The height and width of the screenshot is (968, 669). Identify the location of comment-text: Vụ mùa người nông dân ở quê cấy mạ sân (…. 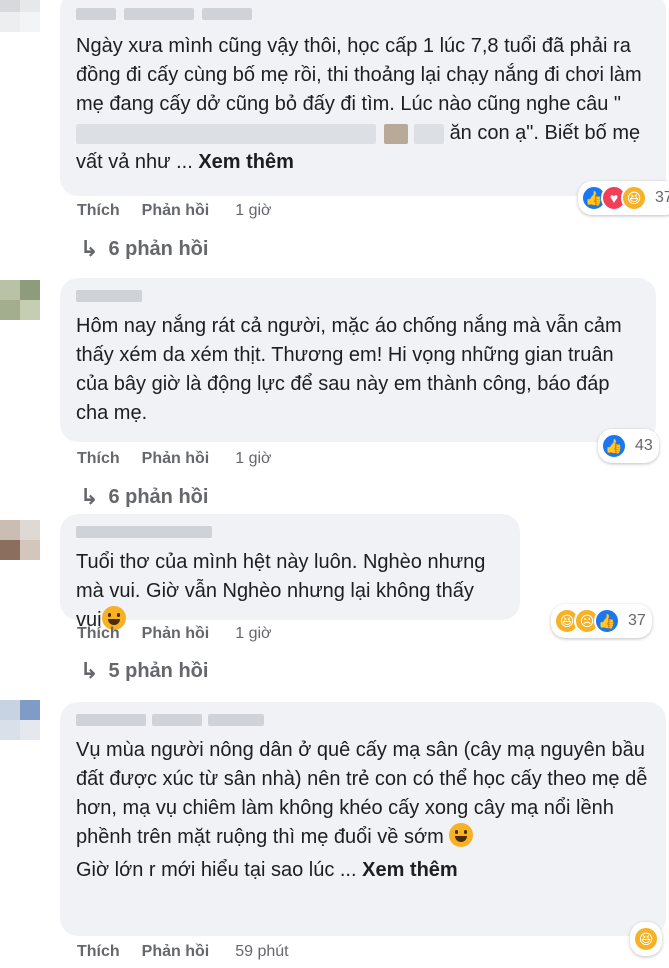
(362, 793).